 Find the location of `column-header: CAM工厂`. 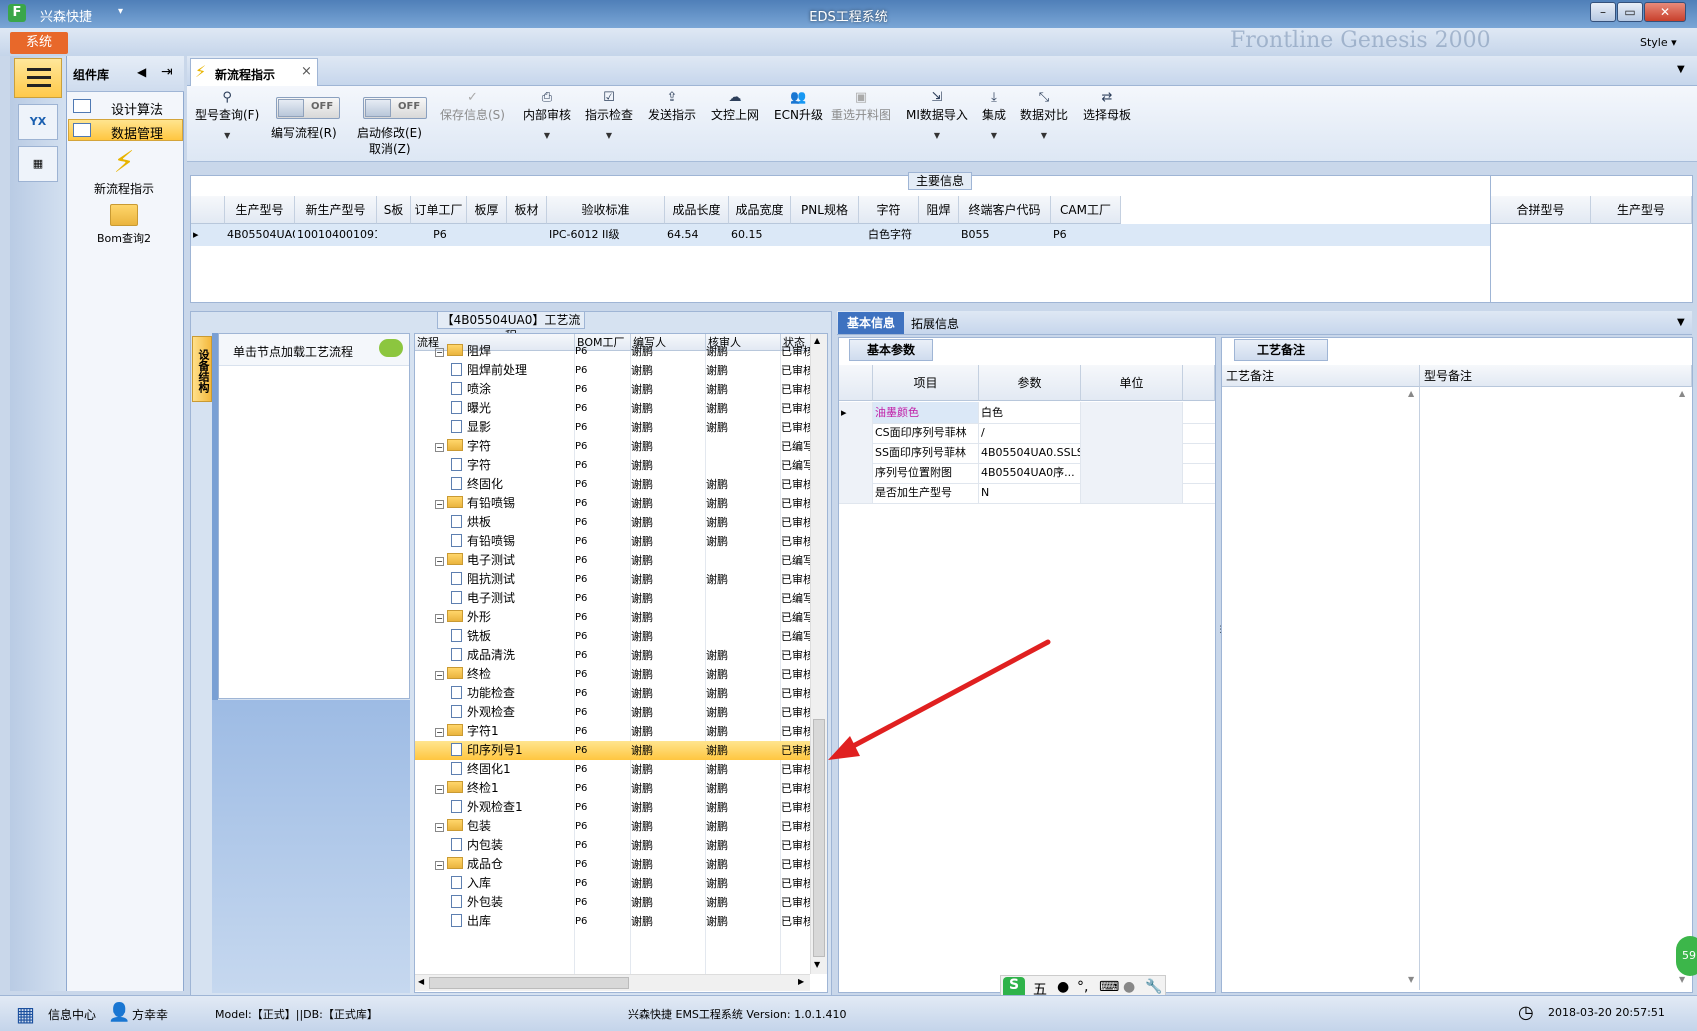

column-header: CAM工厂 is located at coordinates (1086, 210).